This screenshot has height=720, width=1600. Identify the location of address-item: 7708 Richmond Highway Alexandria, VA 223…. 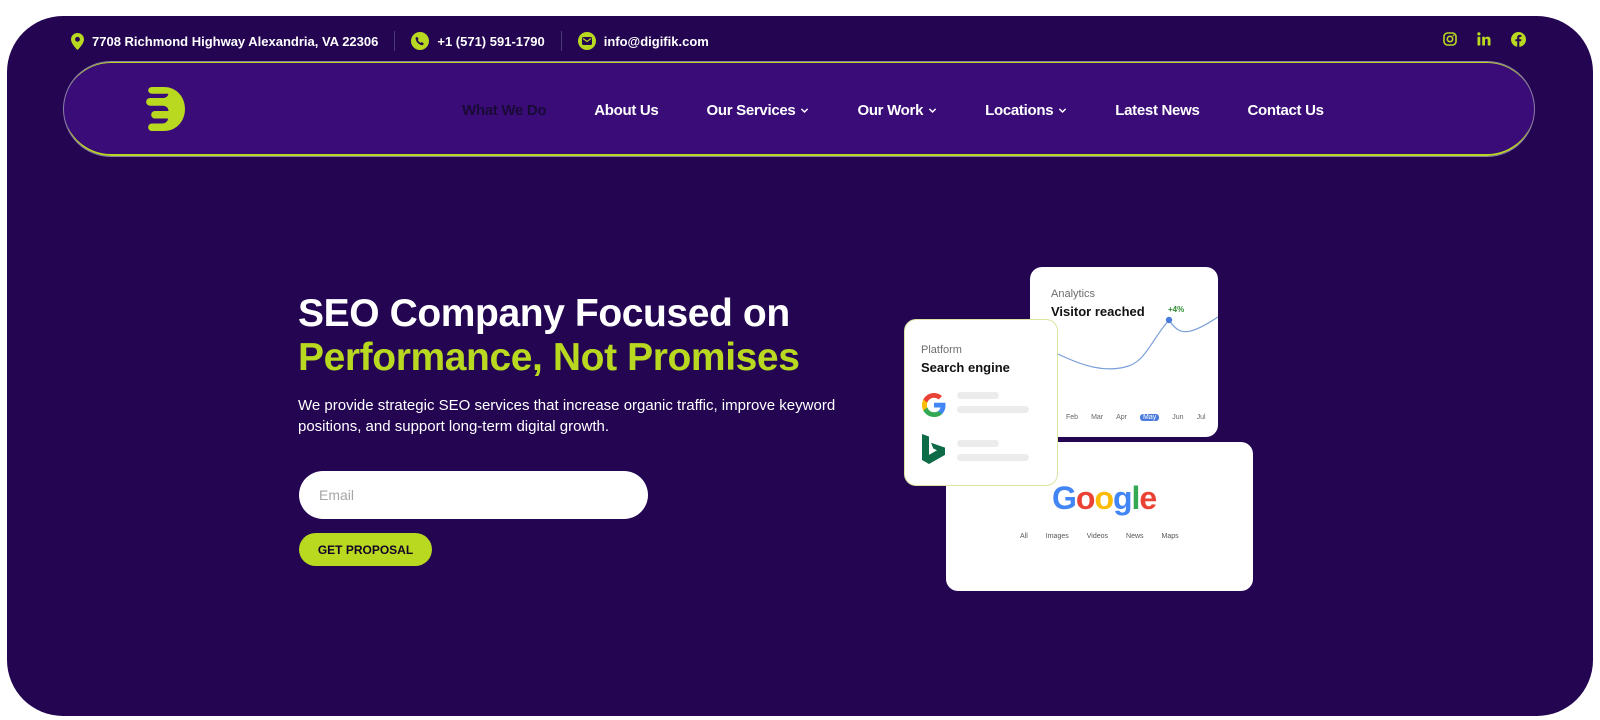
(225, 41).